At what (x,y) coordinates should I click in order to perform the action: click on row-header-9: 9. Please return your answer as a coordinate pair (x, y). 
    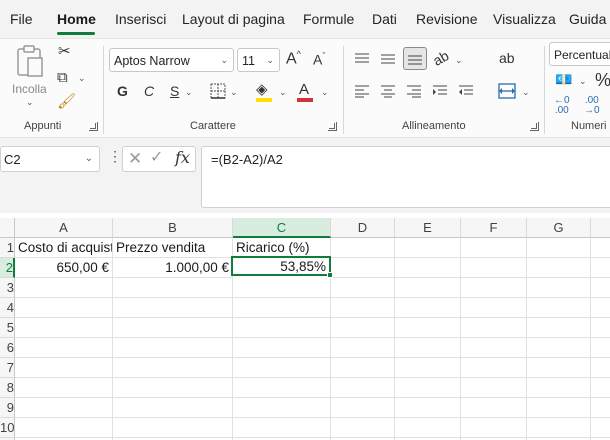
    Looking at the image, I should click on (7, 408).